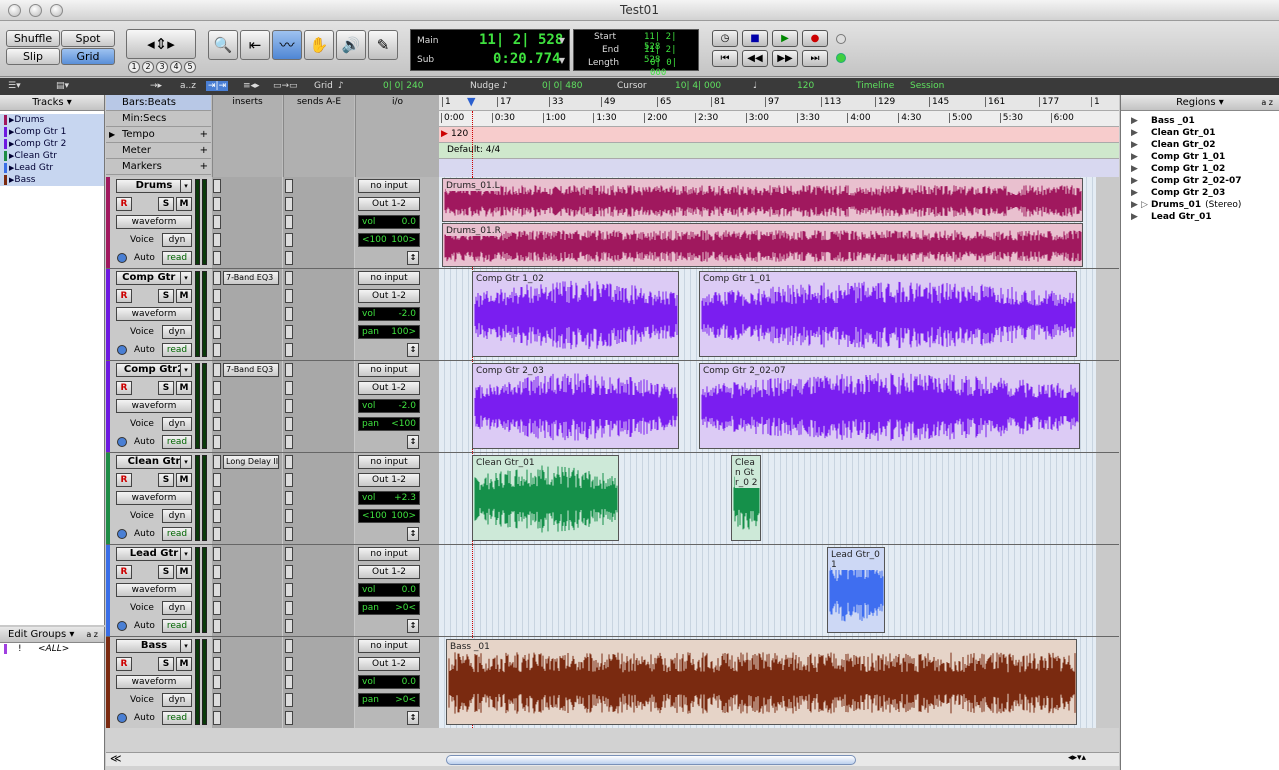 This screenshot has width=1279, height=770. Describe the element at coordinates (767, 222) in the screenshot. I see `track-playlist: Drums_01.L Drums_01.R` at that location.